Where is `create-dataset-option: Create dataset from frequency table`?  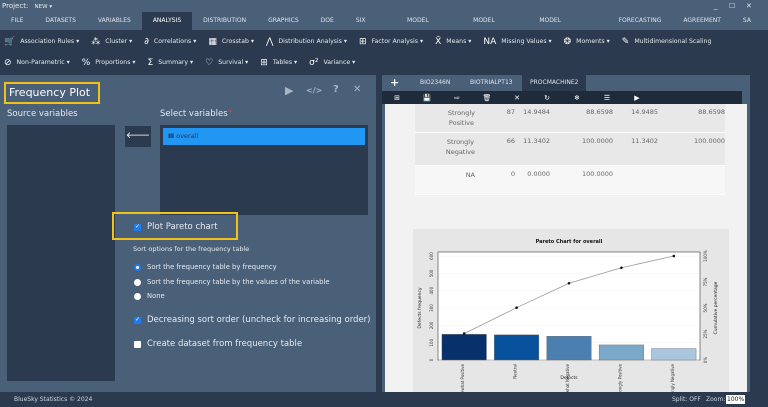
create-dataset-option: Create dataset from frequency table is located at coordinates (218, 344).